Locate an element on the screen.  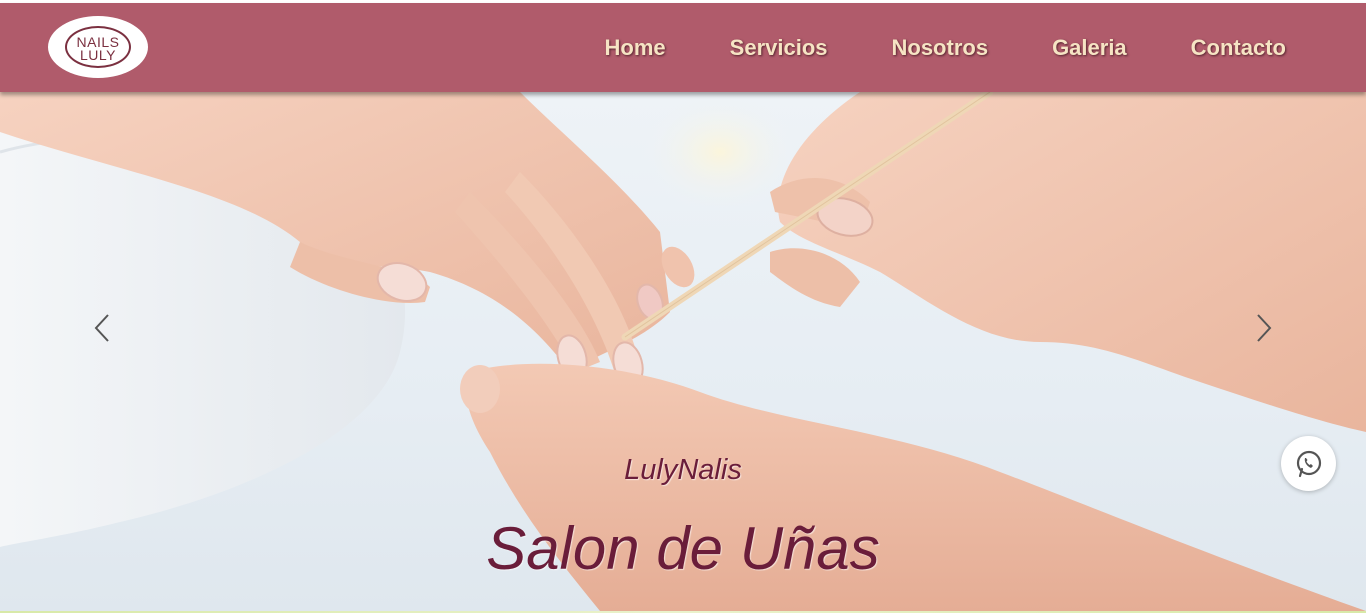
carousel-prev-button is located at coordinates (102, 328).